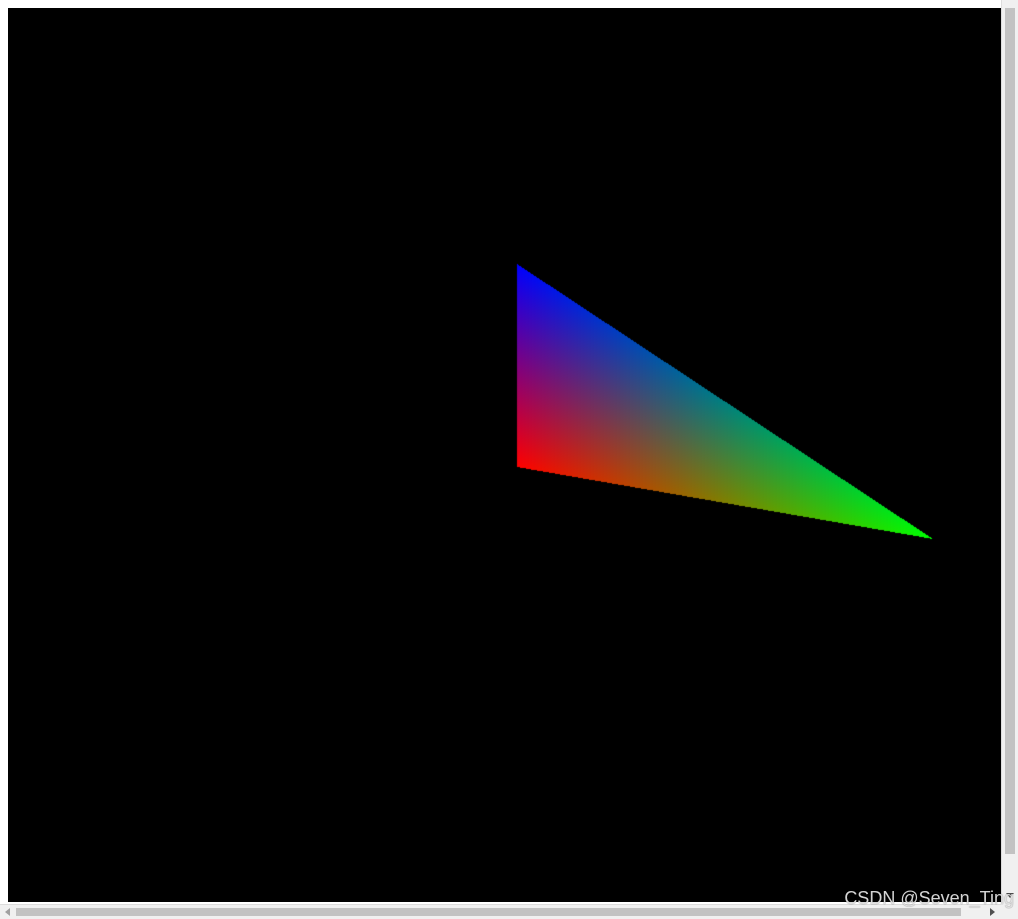  What do you see at coordinates (488, 912) in the screenshot?
I see `horizontal-scroll-thumb` at bounding box center [488, 912].